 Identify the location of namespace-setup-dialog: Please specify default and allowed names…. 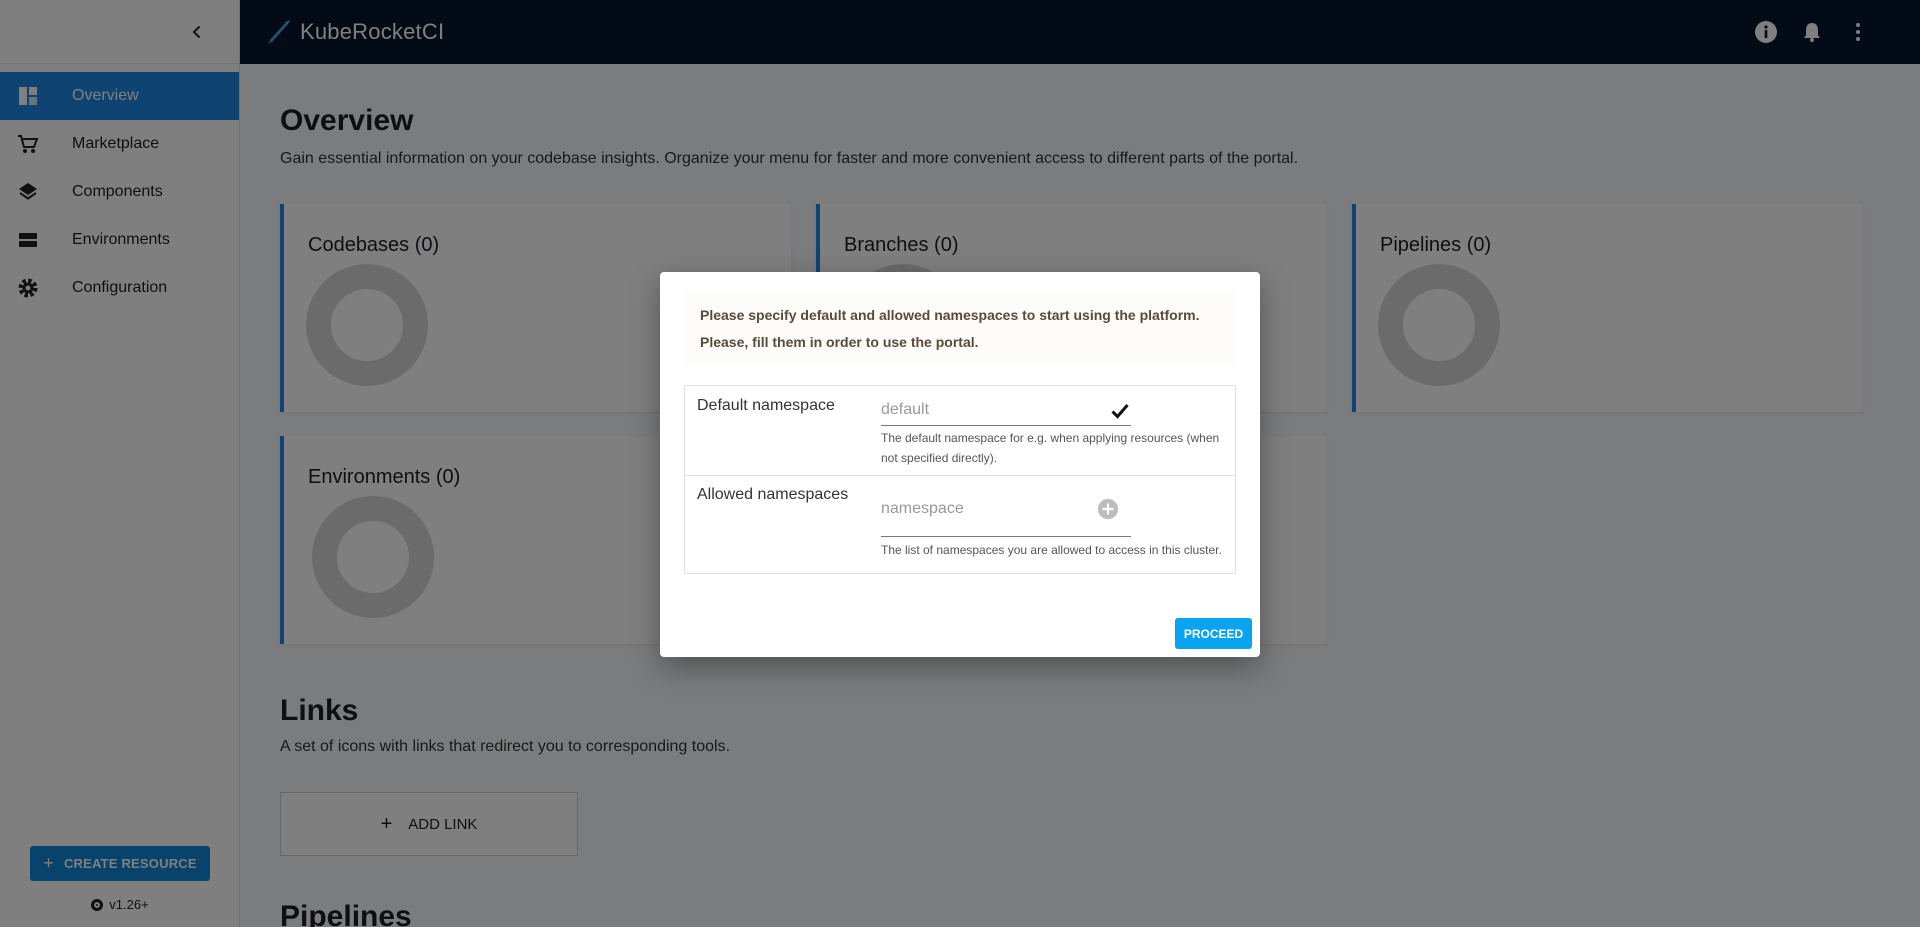
(960, 464).